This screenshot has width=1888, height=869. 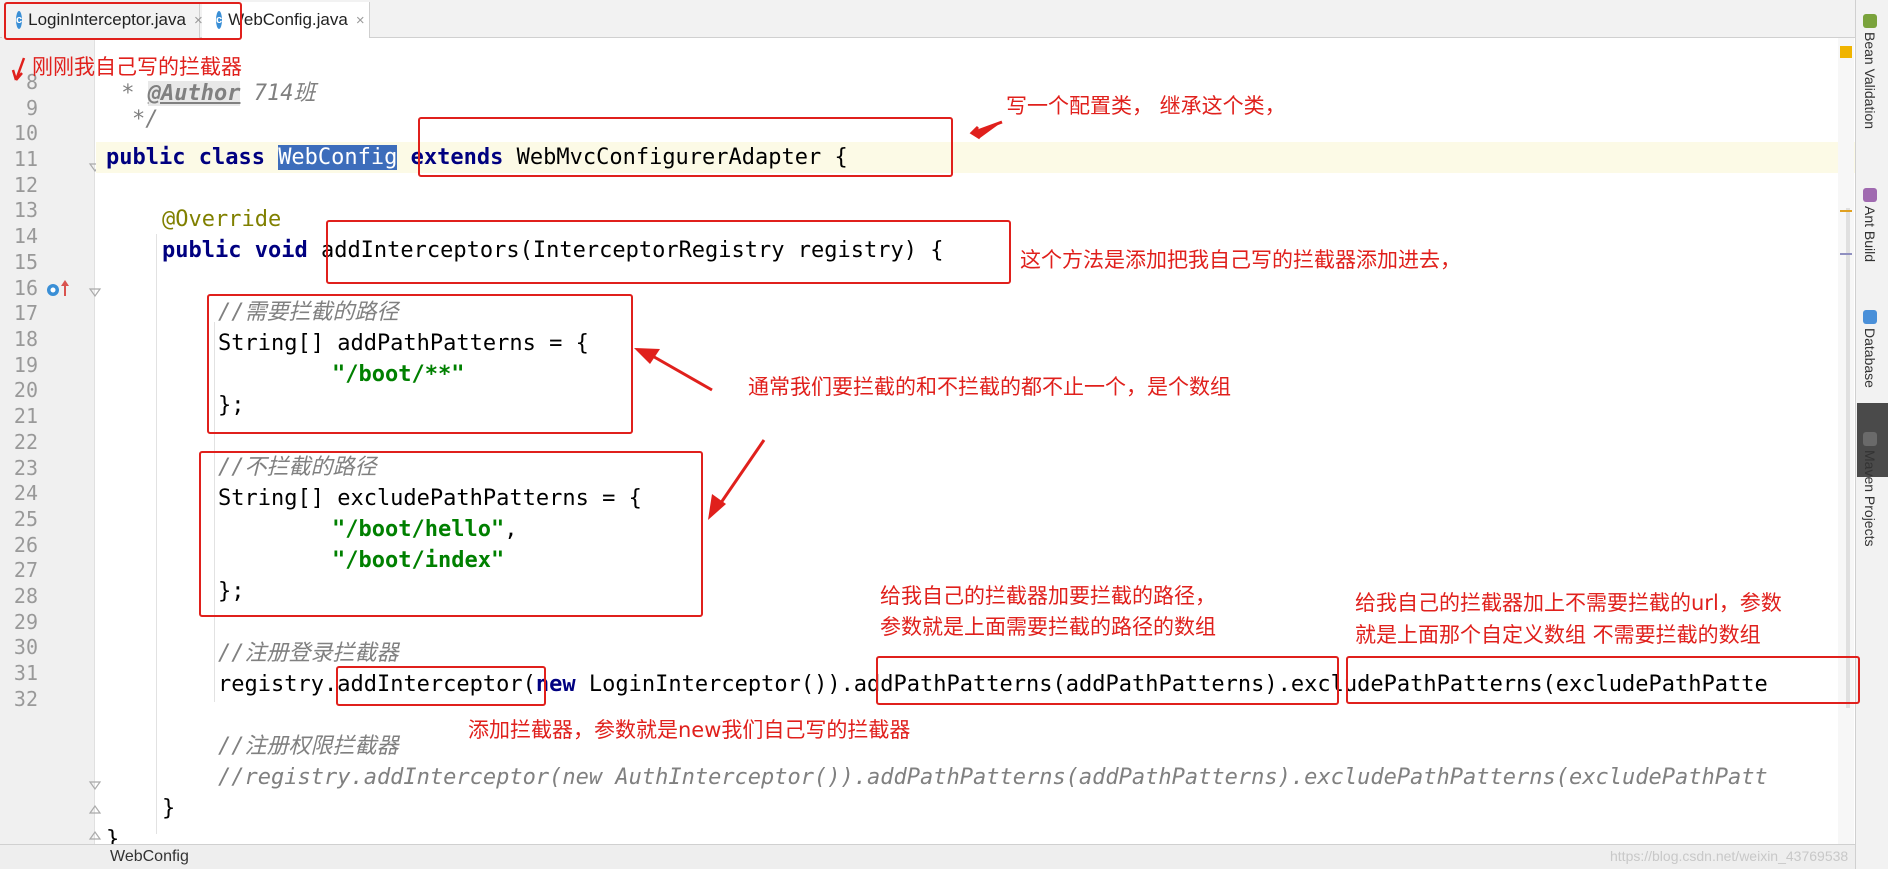 What do you see at coordinates (145, 119) in the screenshot?
I see `code-line-9: */` at bounding box center [145, 119].